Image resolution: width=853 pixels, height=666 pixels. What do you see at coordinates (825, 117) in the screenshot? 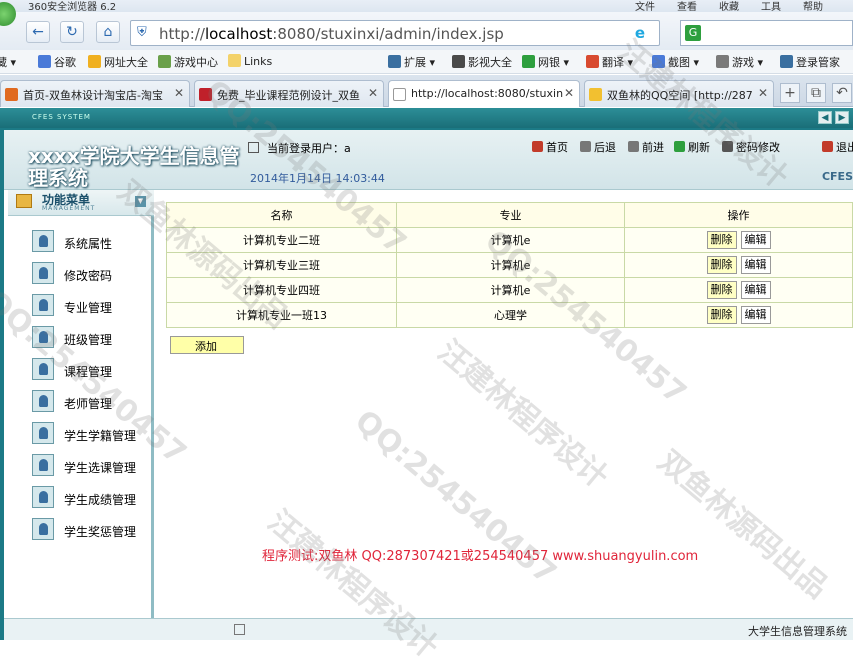
I see `scroll-left-icon: ◀` at bounding box center [825, 117].